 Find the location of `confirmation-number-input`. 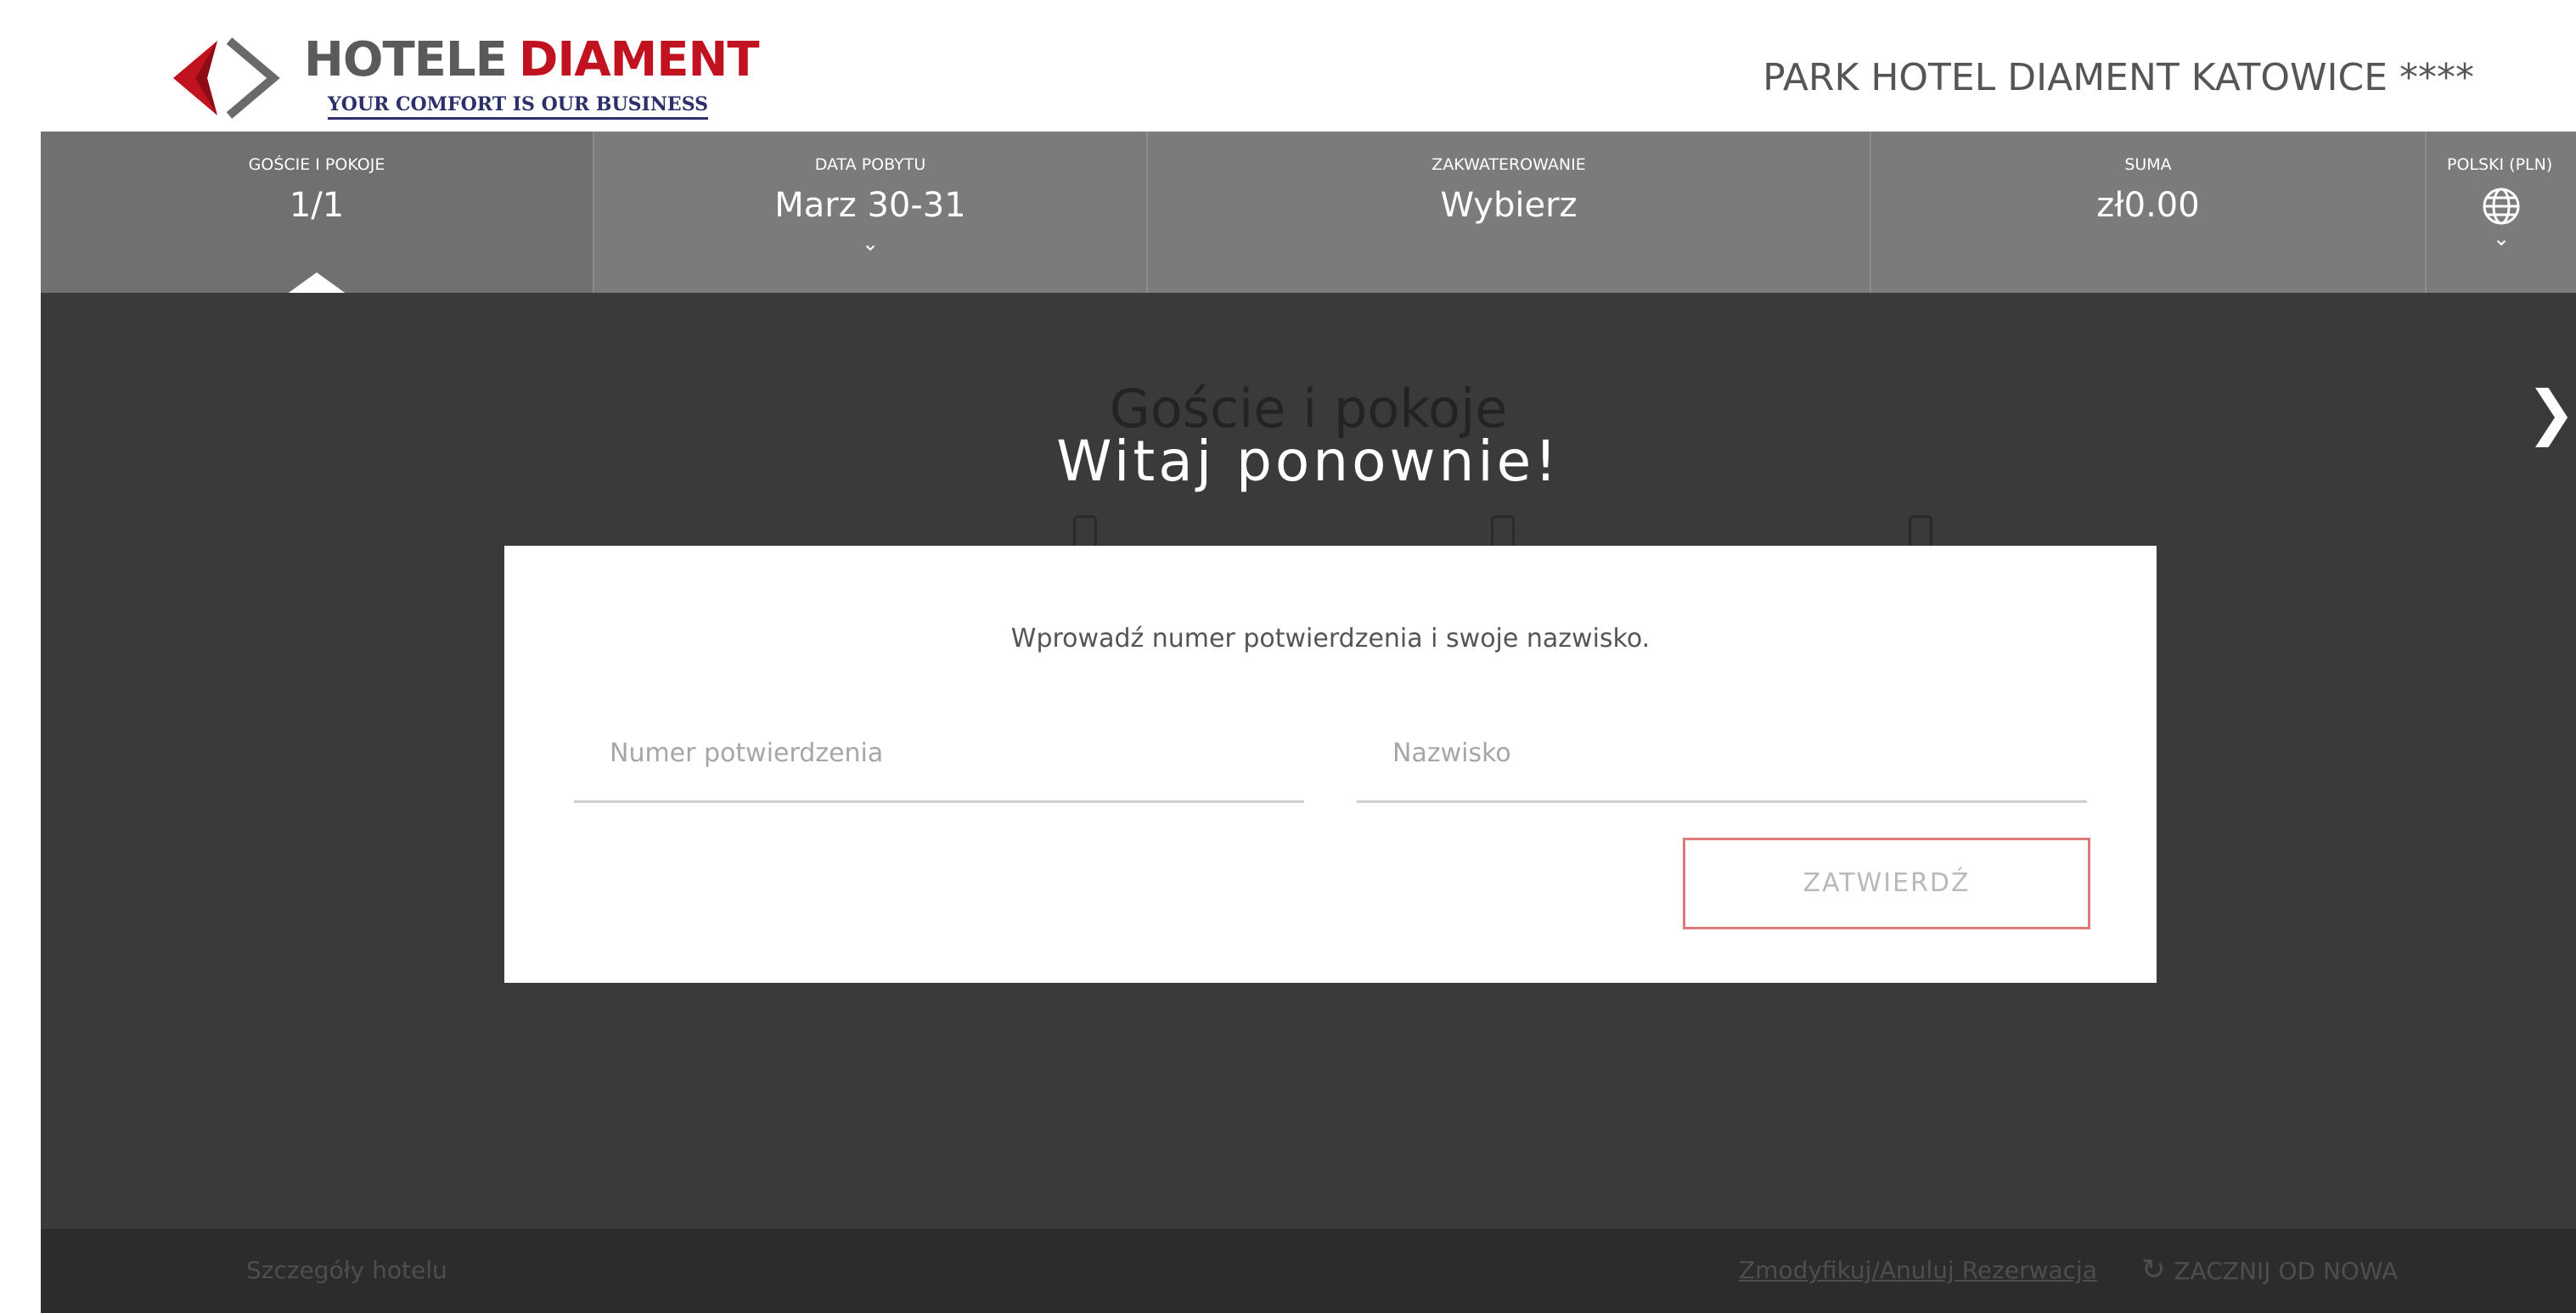

confirmation-number-input is located at coordinates (939, 752).